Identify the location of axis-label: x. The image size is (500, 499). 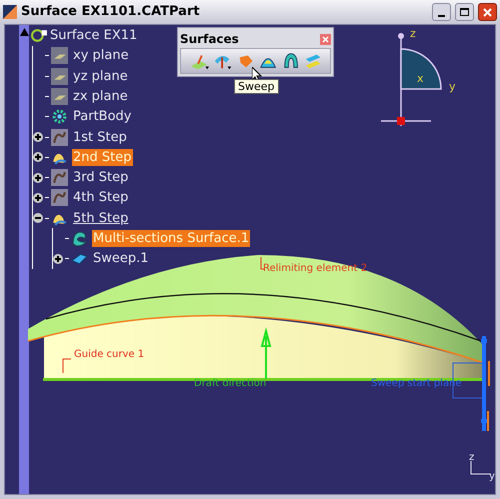
(420, 79).